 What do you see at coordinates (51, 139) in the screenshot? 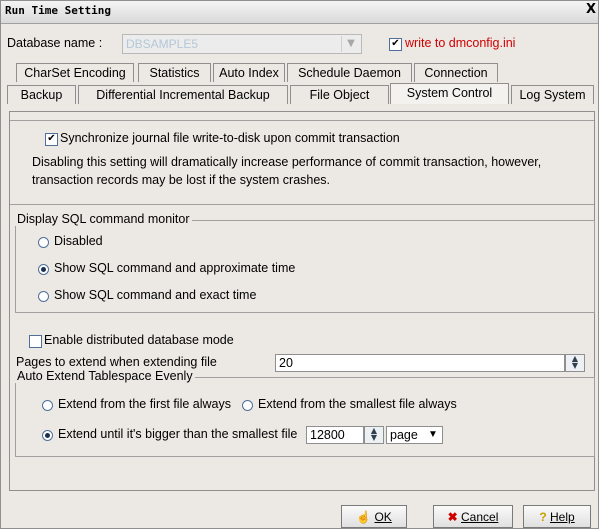
I see `sync-checkbox: ✔` at bounding box center [51, 139].